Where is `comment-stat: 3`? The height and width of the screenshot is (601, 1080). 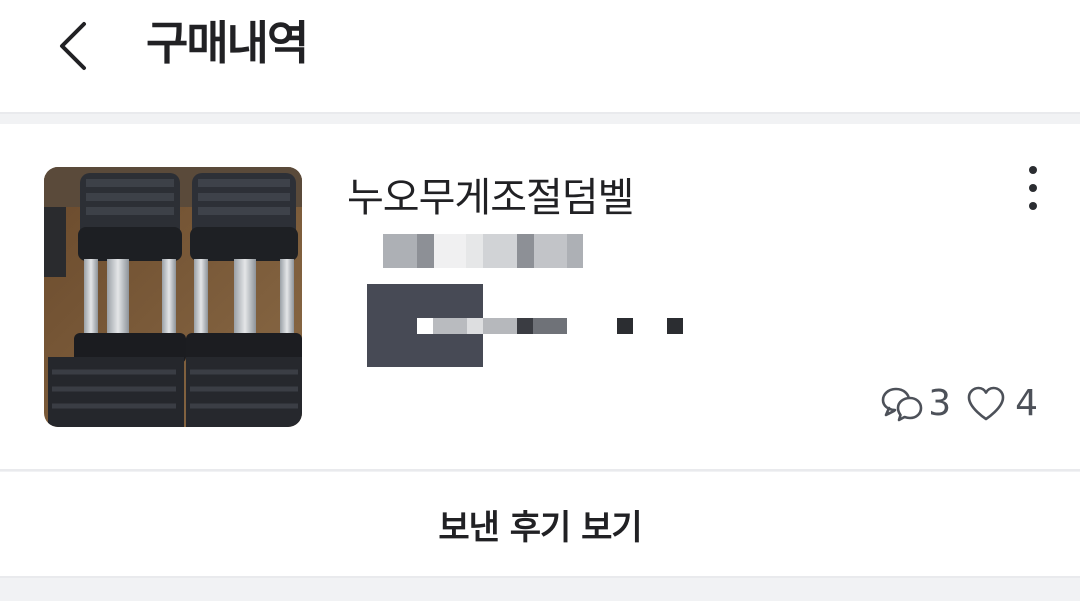
comment-stat: 3 is located at coordinates (915, 404).